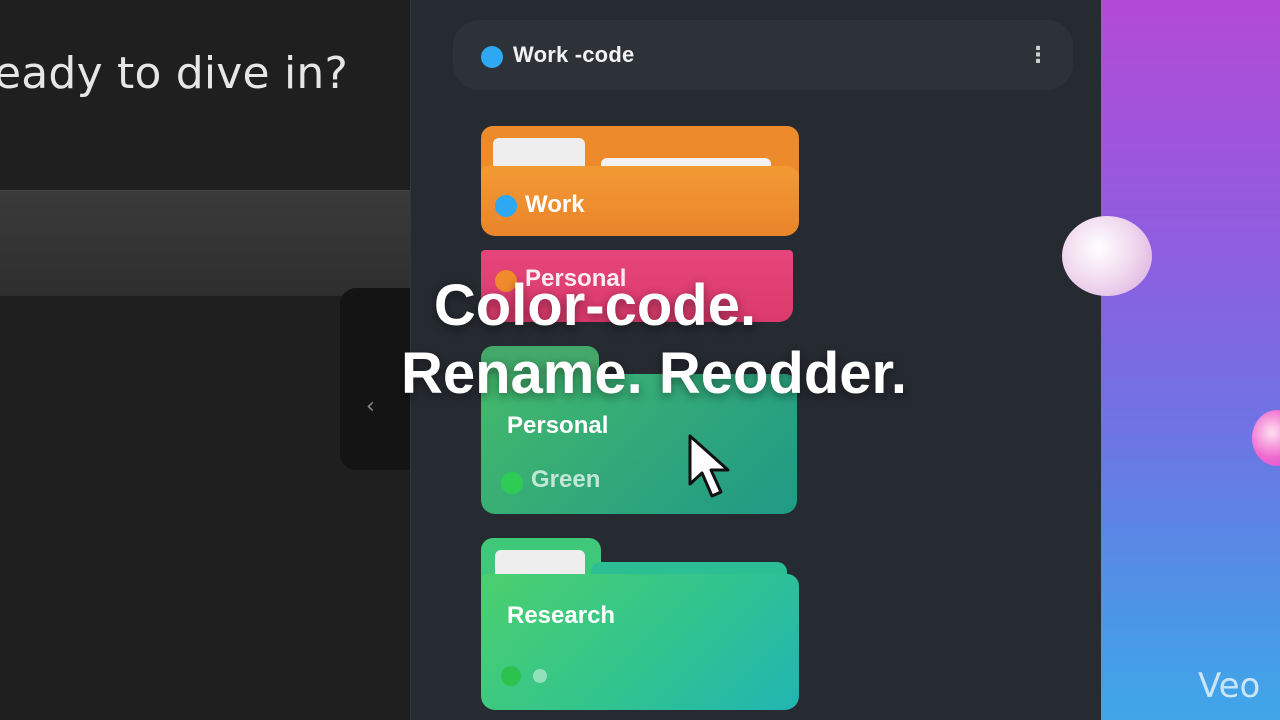 The image size is (1280, 720). I want to click on folder-work: Work, so click(640, 181).